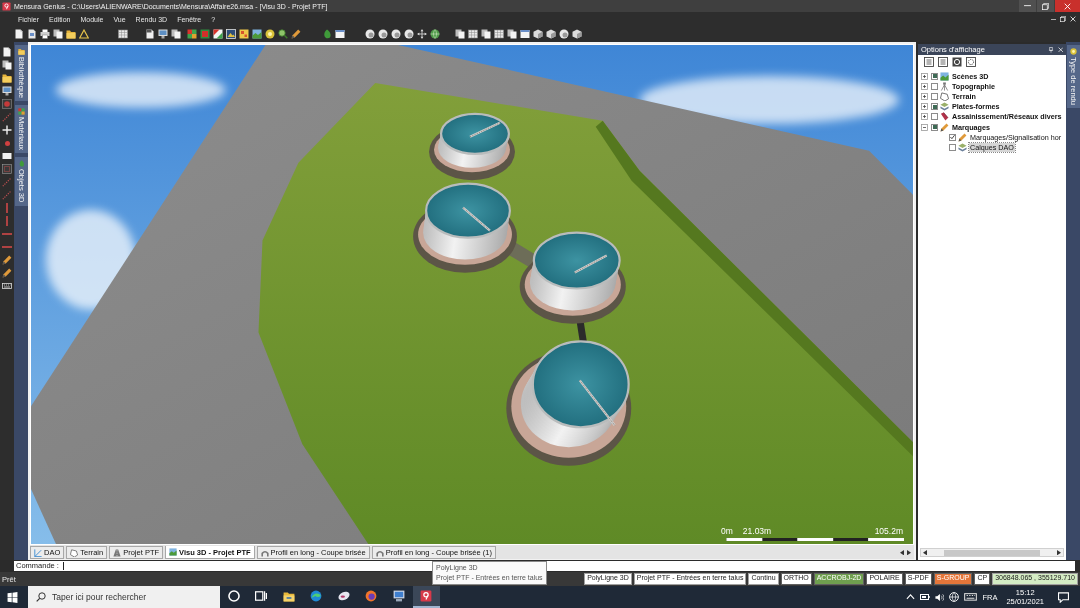 This screenshot has height=608, width=1080. I want to click on flame-icon, so click(371, 596).